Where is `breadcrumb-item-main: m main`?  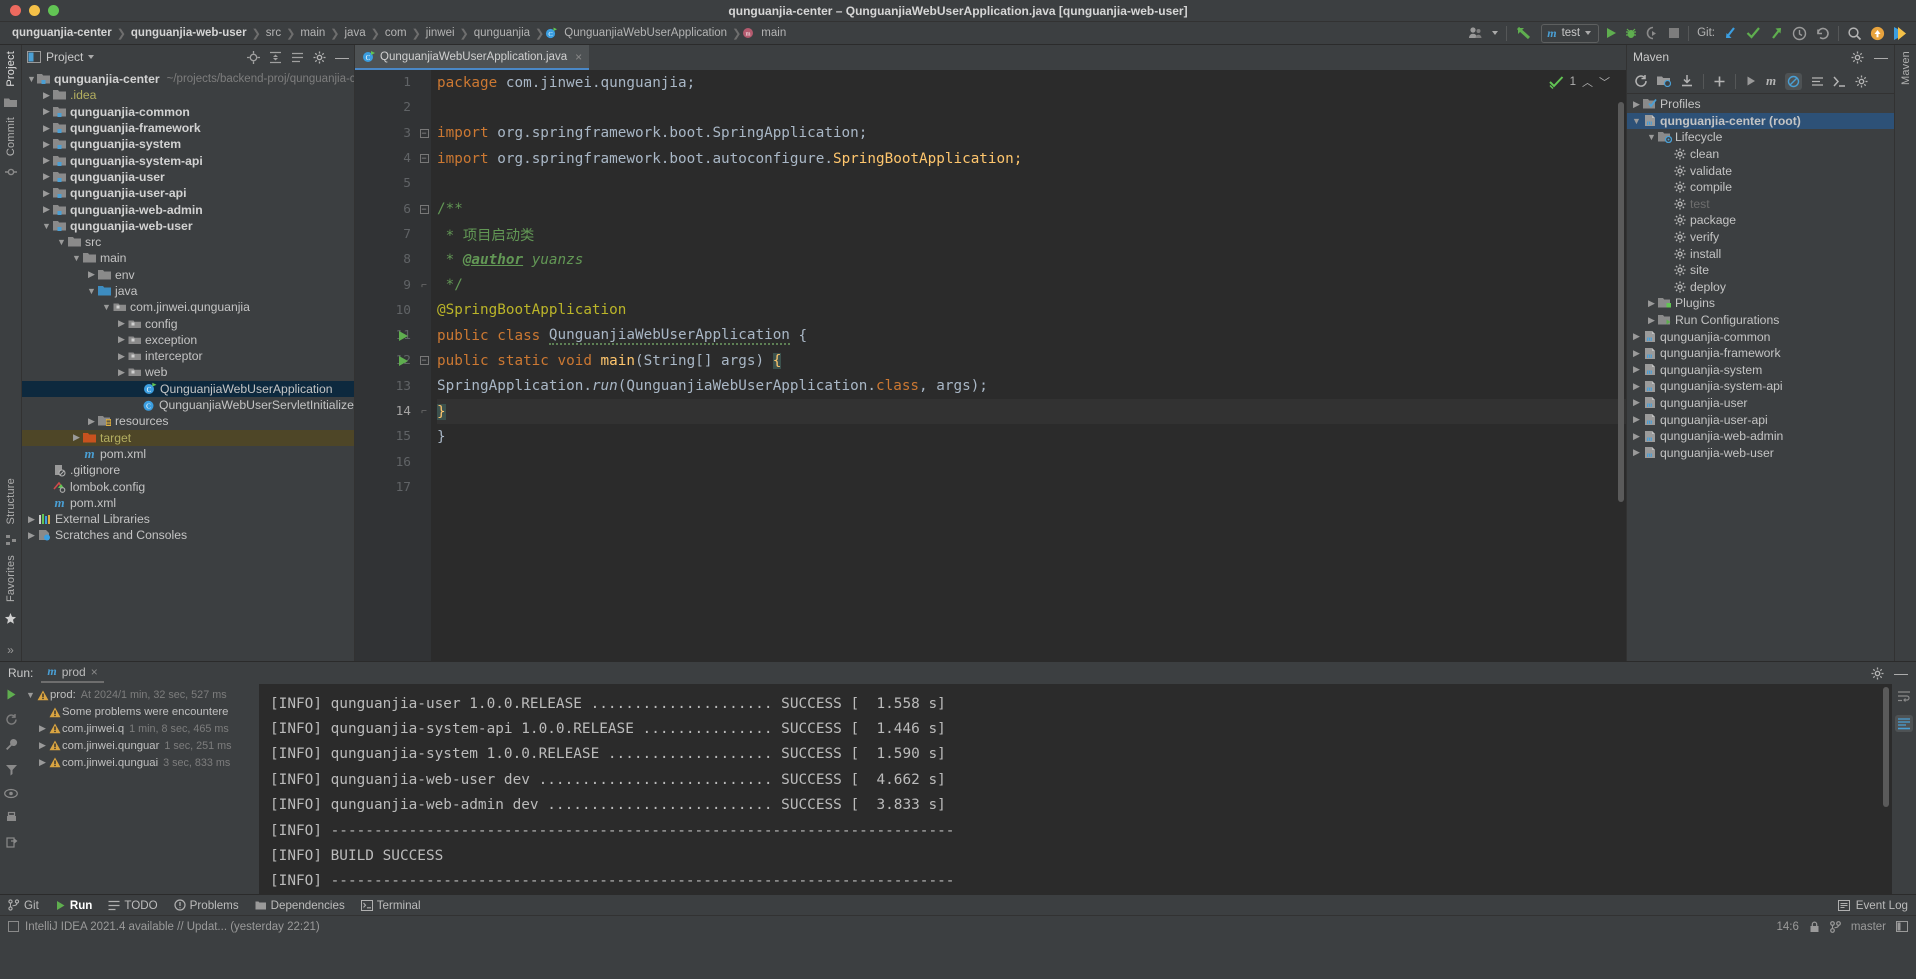 breadcrumb-item-main: m main is located at coordinates (766, 33).